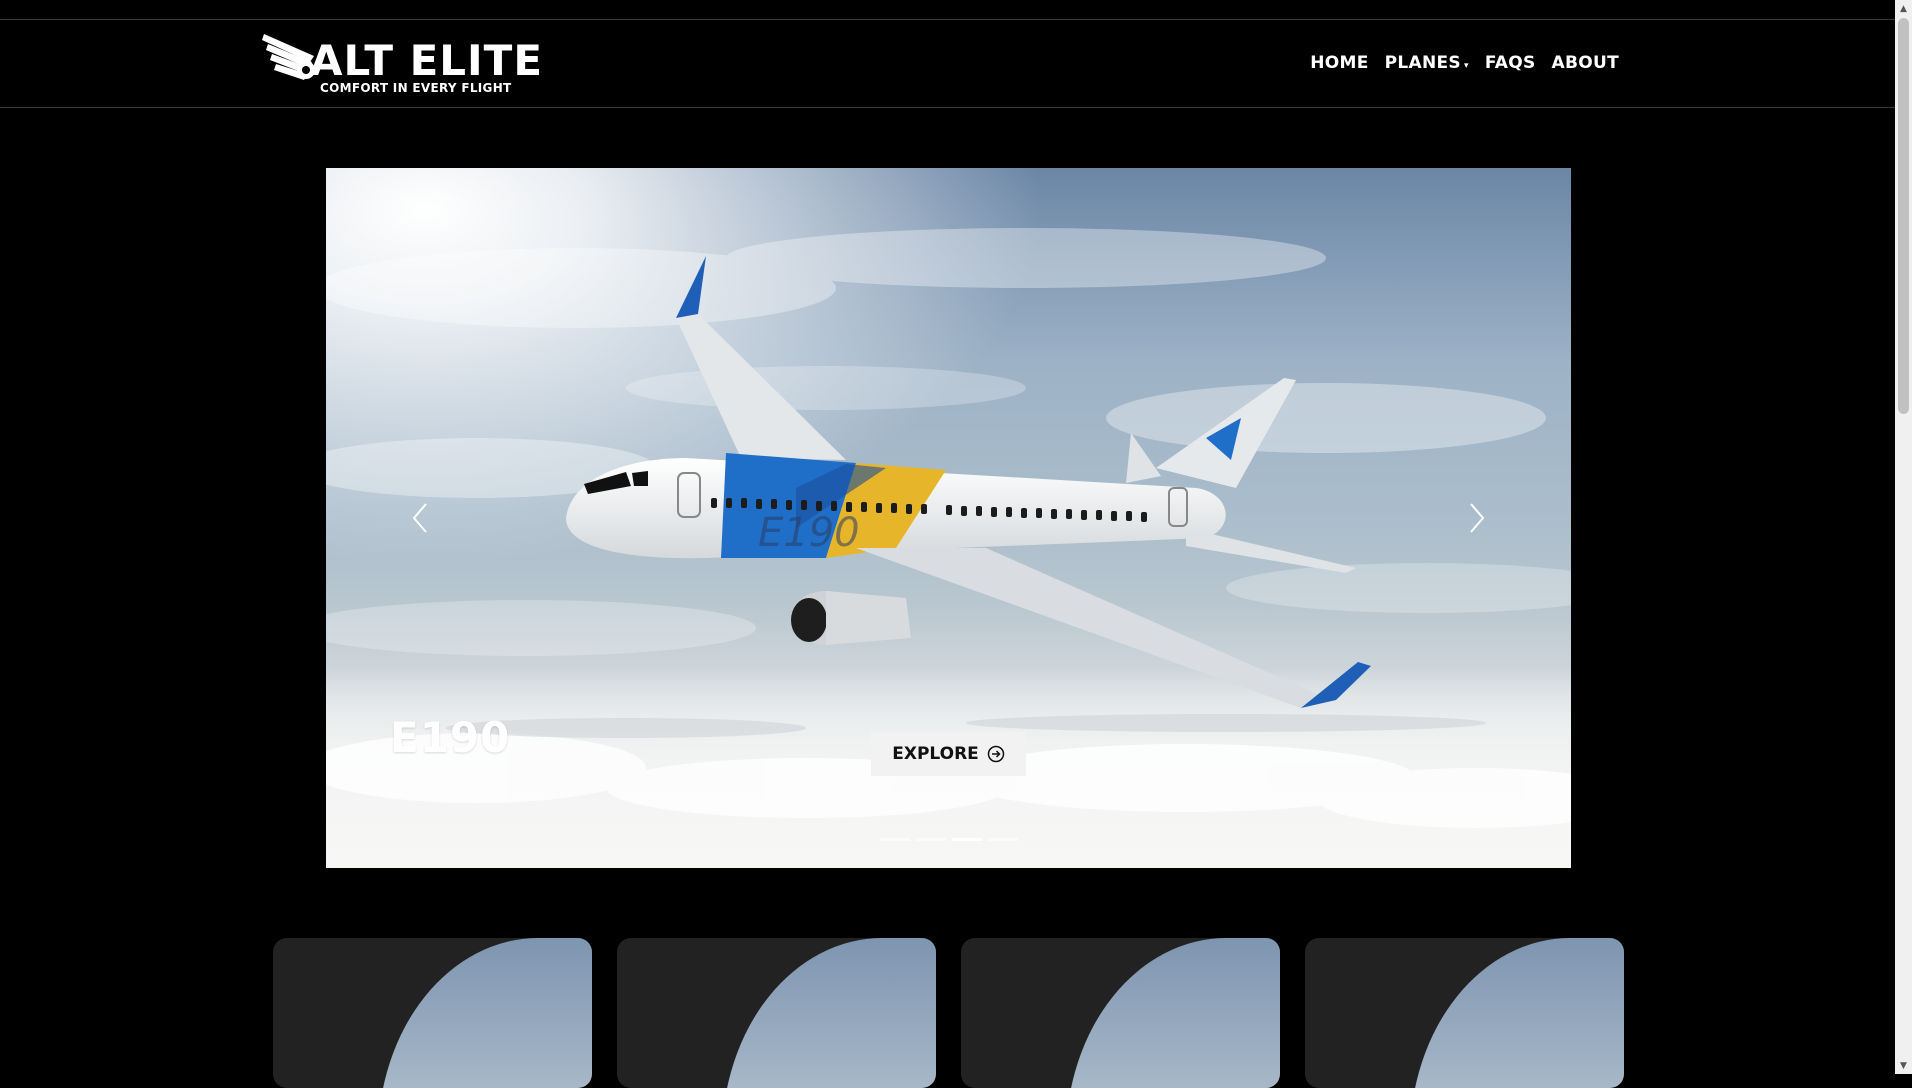  What do you see at coordinates (1422, 63) in the screenshot?
I see `nav-label: PLANES` at bounding box center [1422, 63].